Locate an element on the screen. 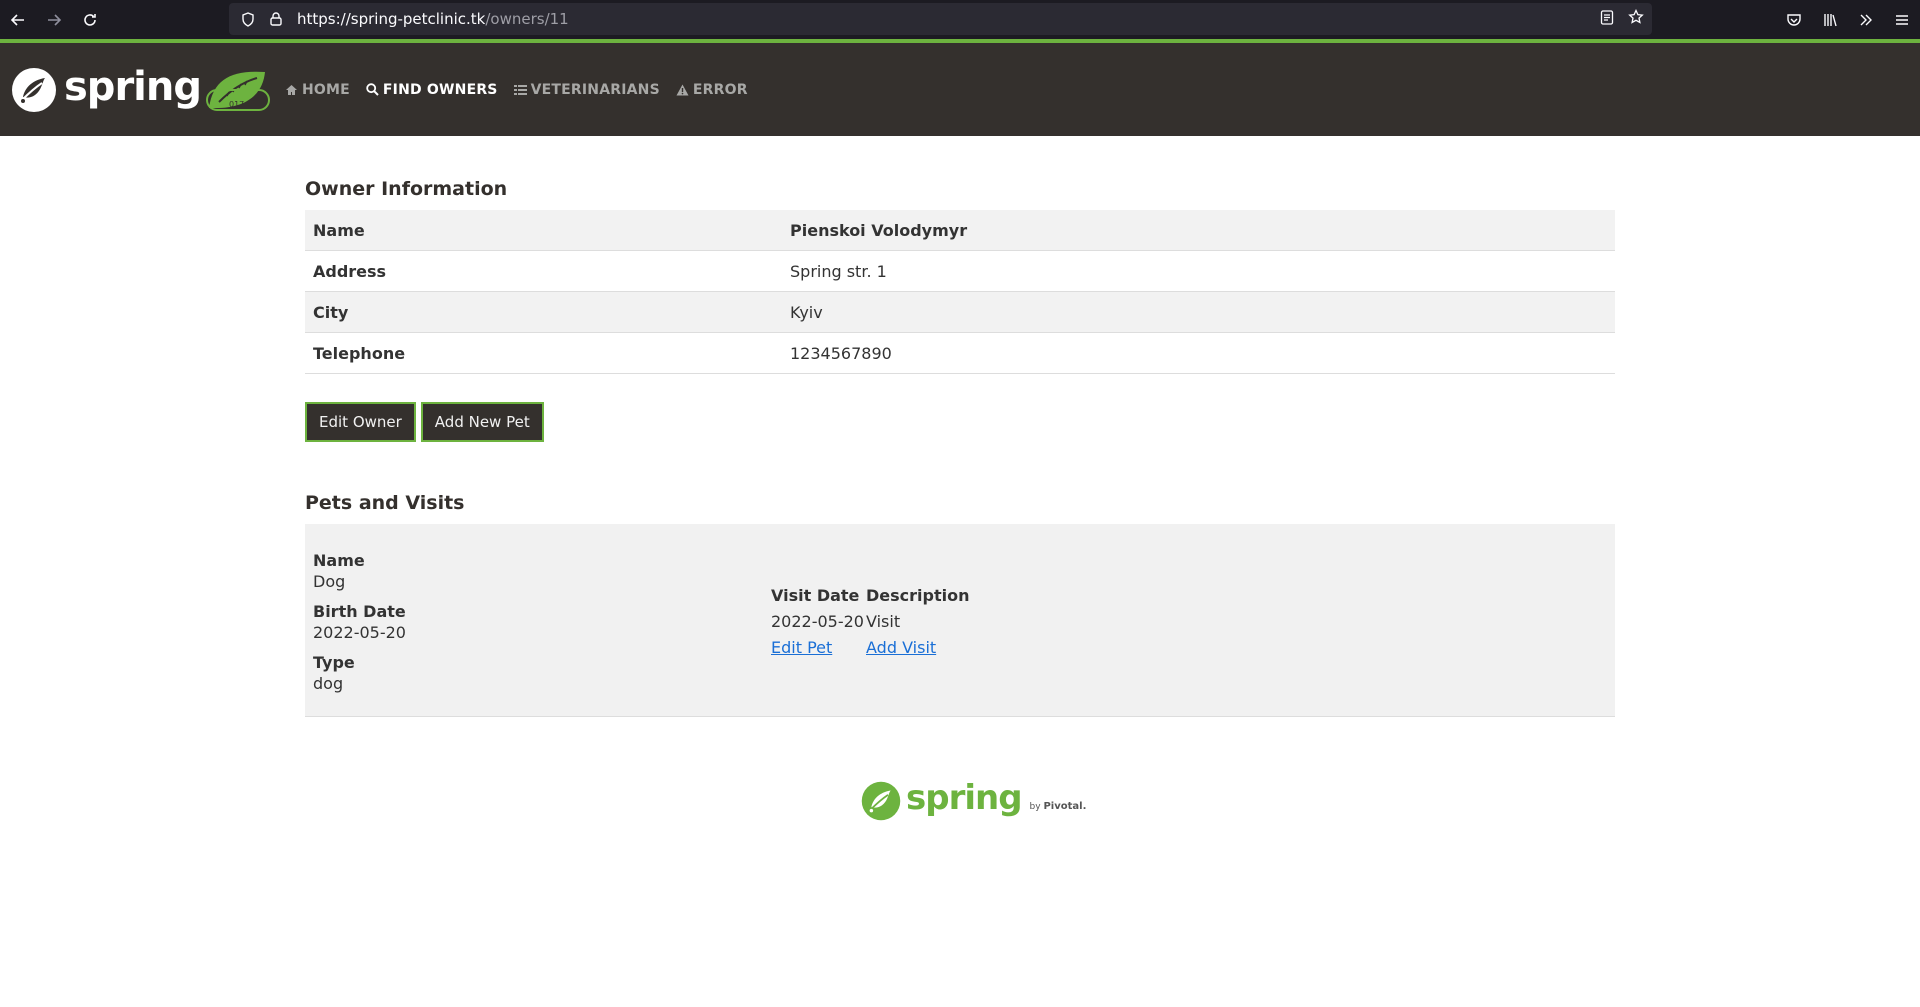 This screenshot has height=1007, width=1920. nav-error-label: ERROR is located at coordinates (720, 89).